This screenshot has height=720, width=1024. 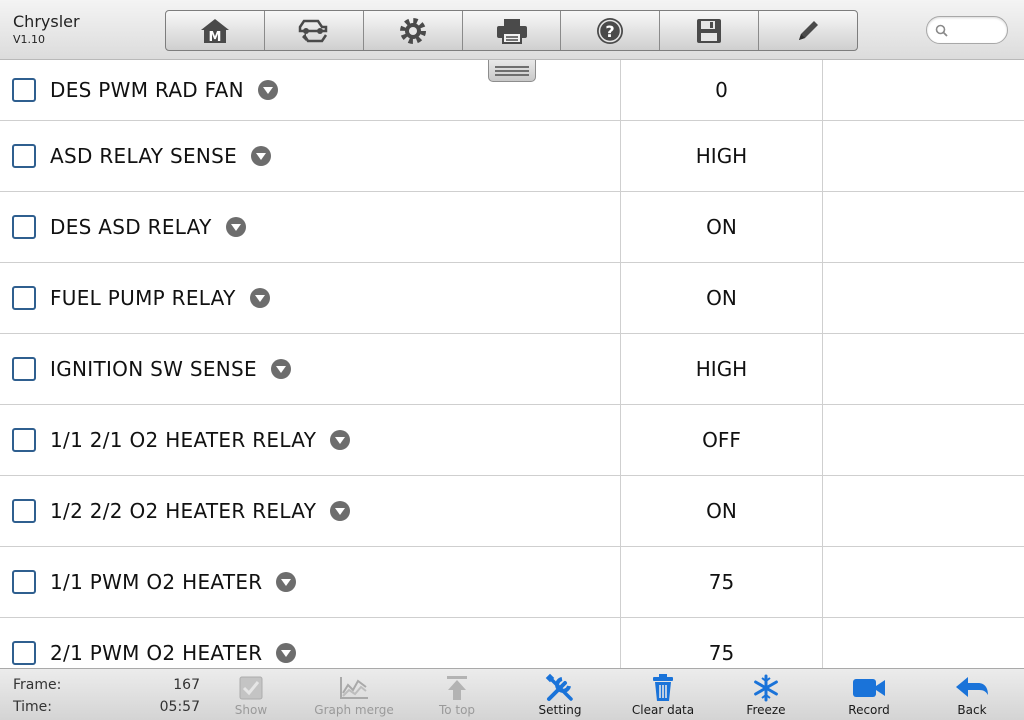 What do you see at coordinates (156, 653) in the screenshot?
I see `parameter-name: 2/1 PWM O2 HEATER` at bounding box center [156, 653].